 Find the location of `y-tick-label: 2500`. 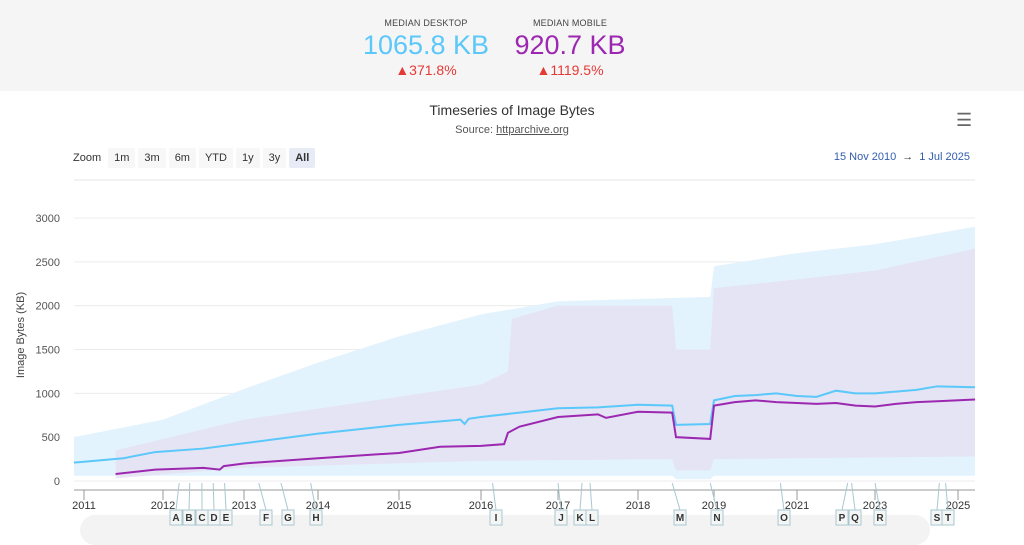

y-tick-label: 2500 is located at coordinates (48, 263).